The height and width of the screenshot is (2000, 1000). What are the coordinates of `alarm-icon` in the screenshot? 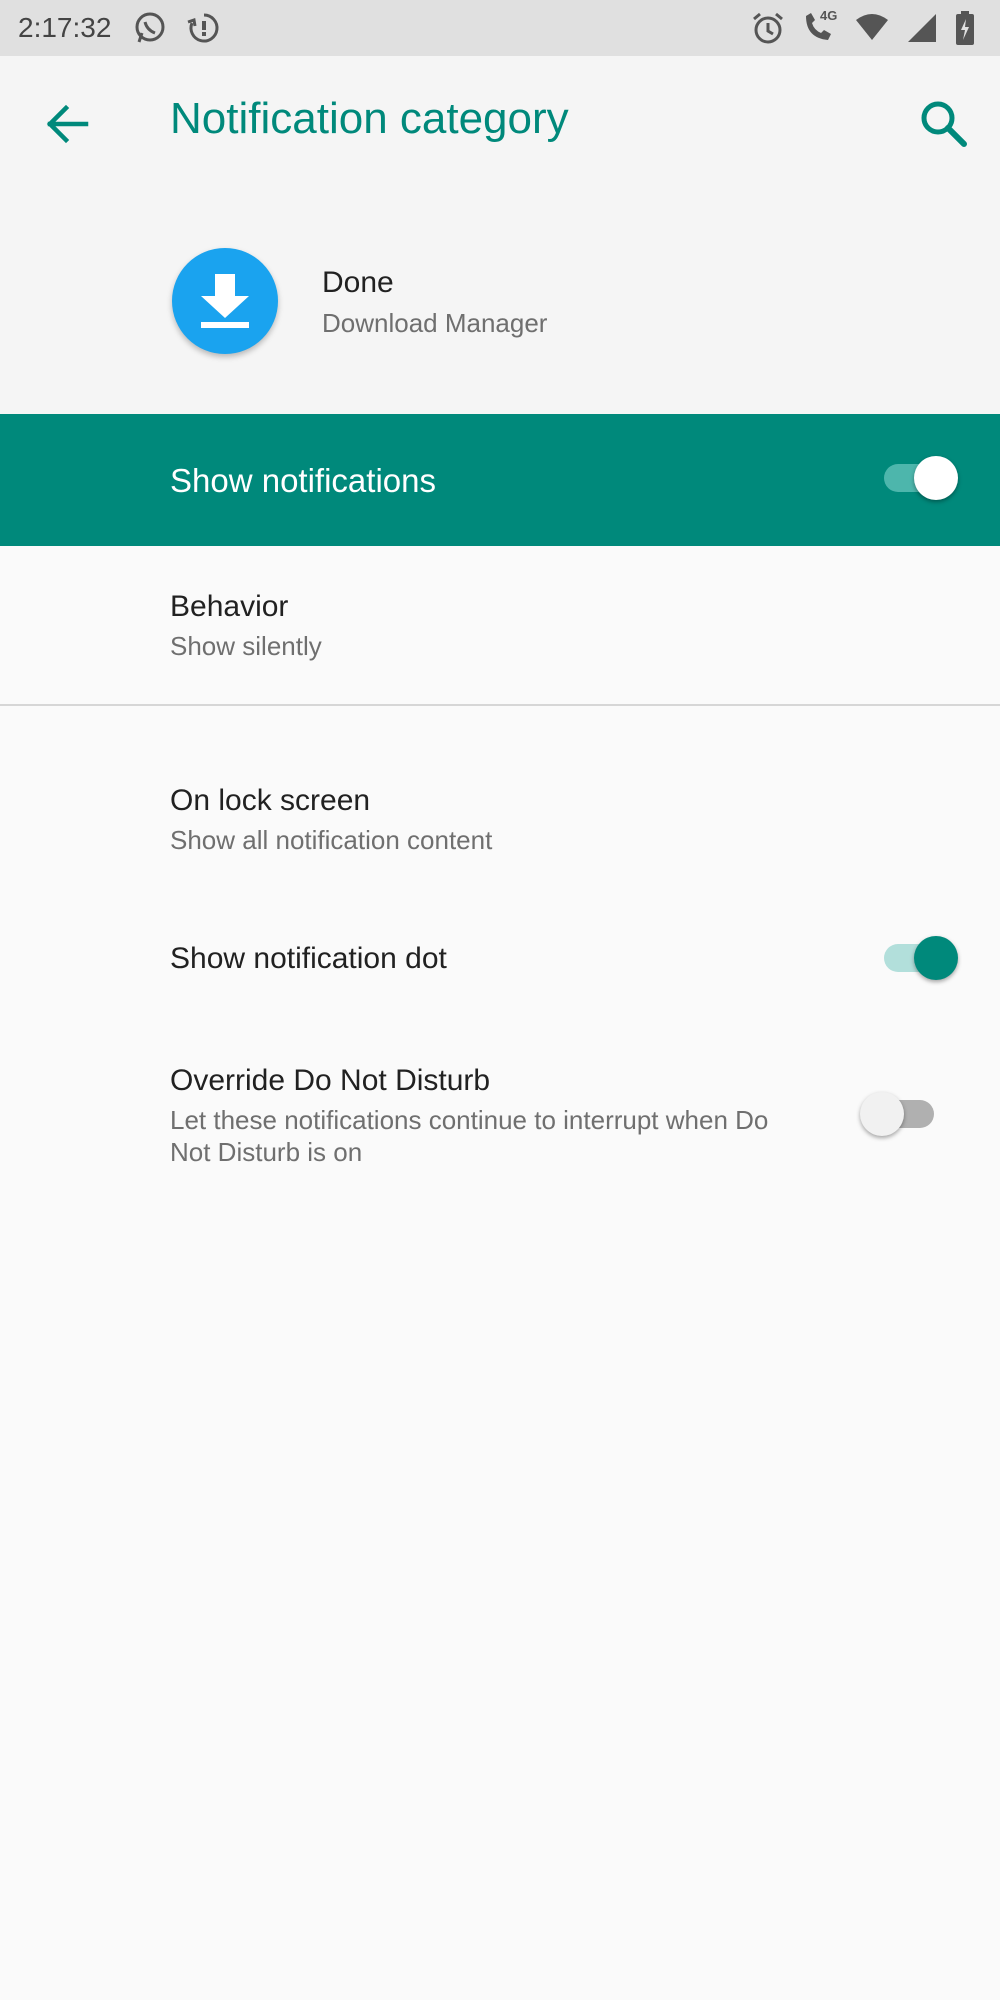 It's located at (768, 28).